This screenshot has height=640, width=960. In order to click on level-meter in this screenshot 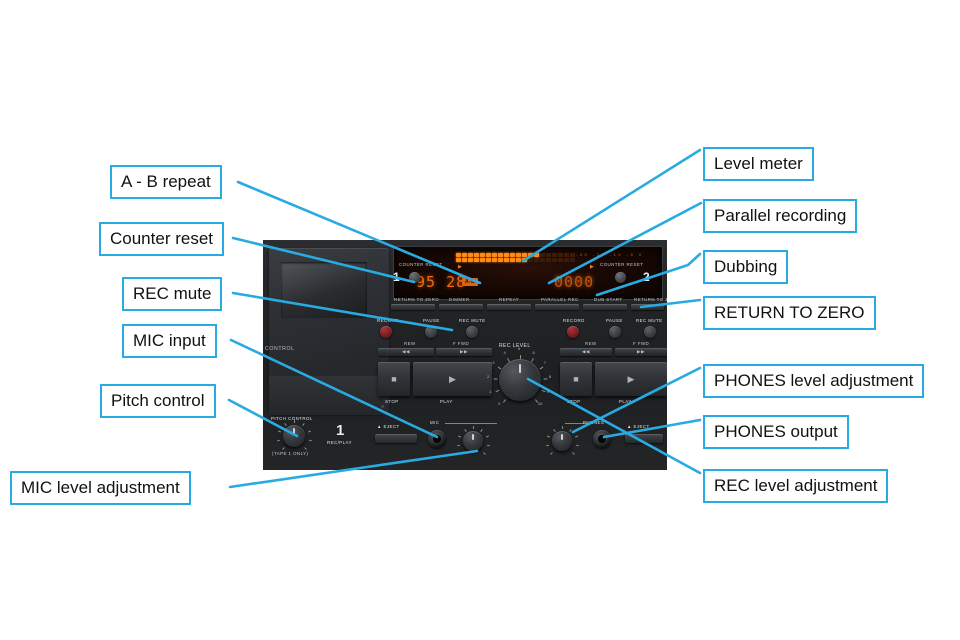, I will do `click(516, 258)`.